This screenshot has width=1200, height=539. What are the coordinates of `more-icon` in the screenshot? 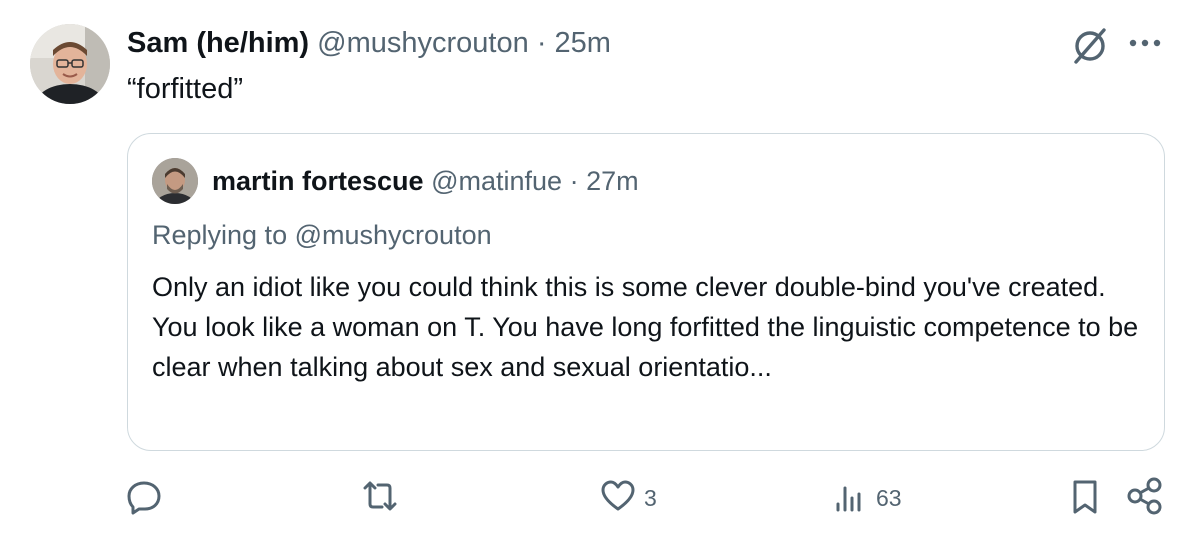 It's located at (1145, 42).